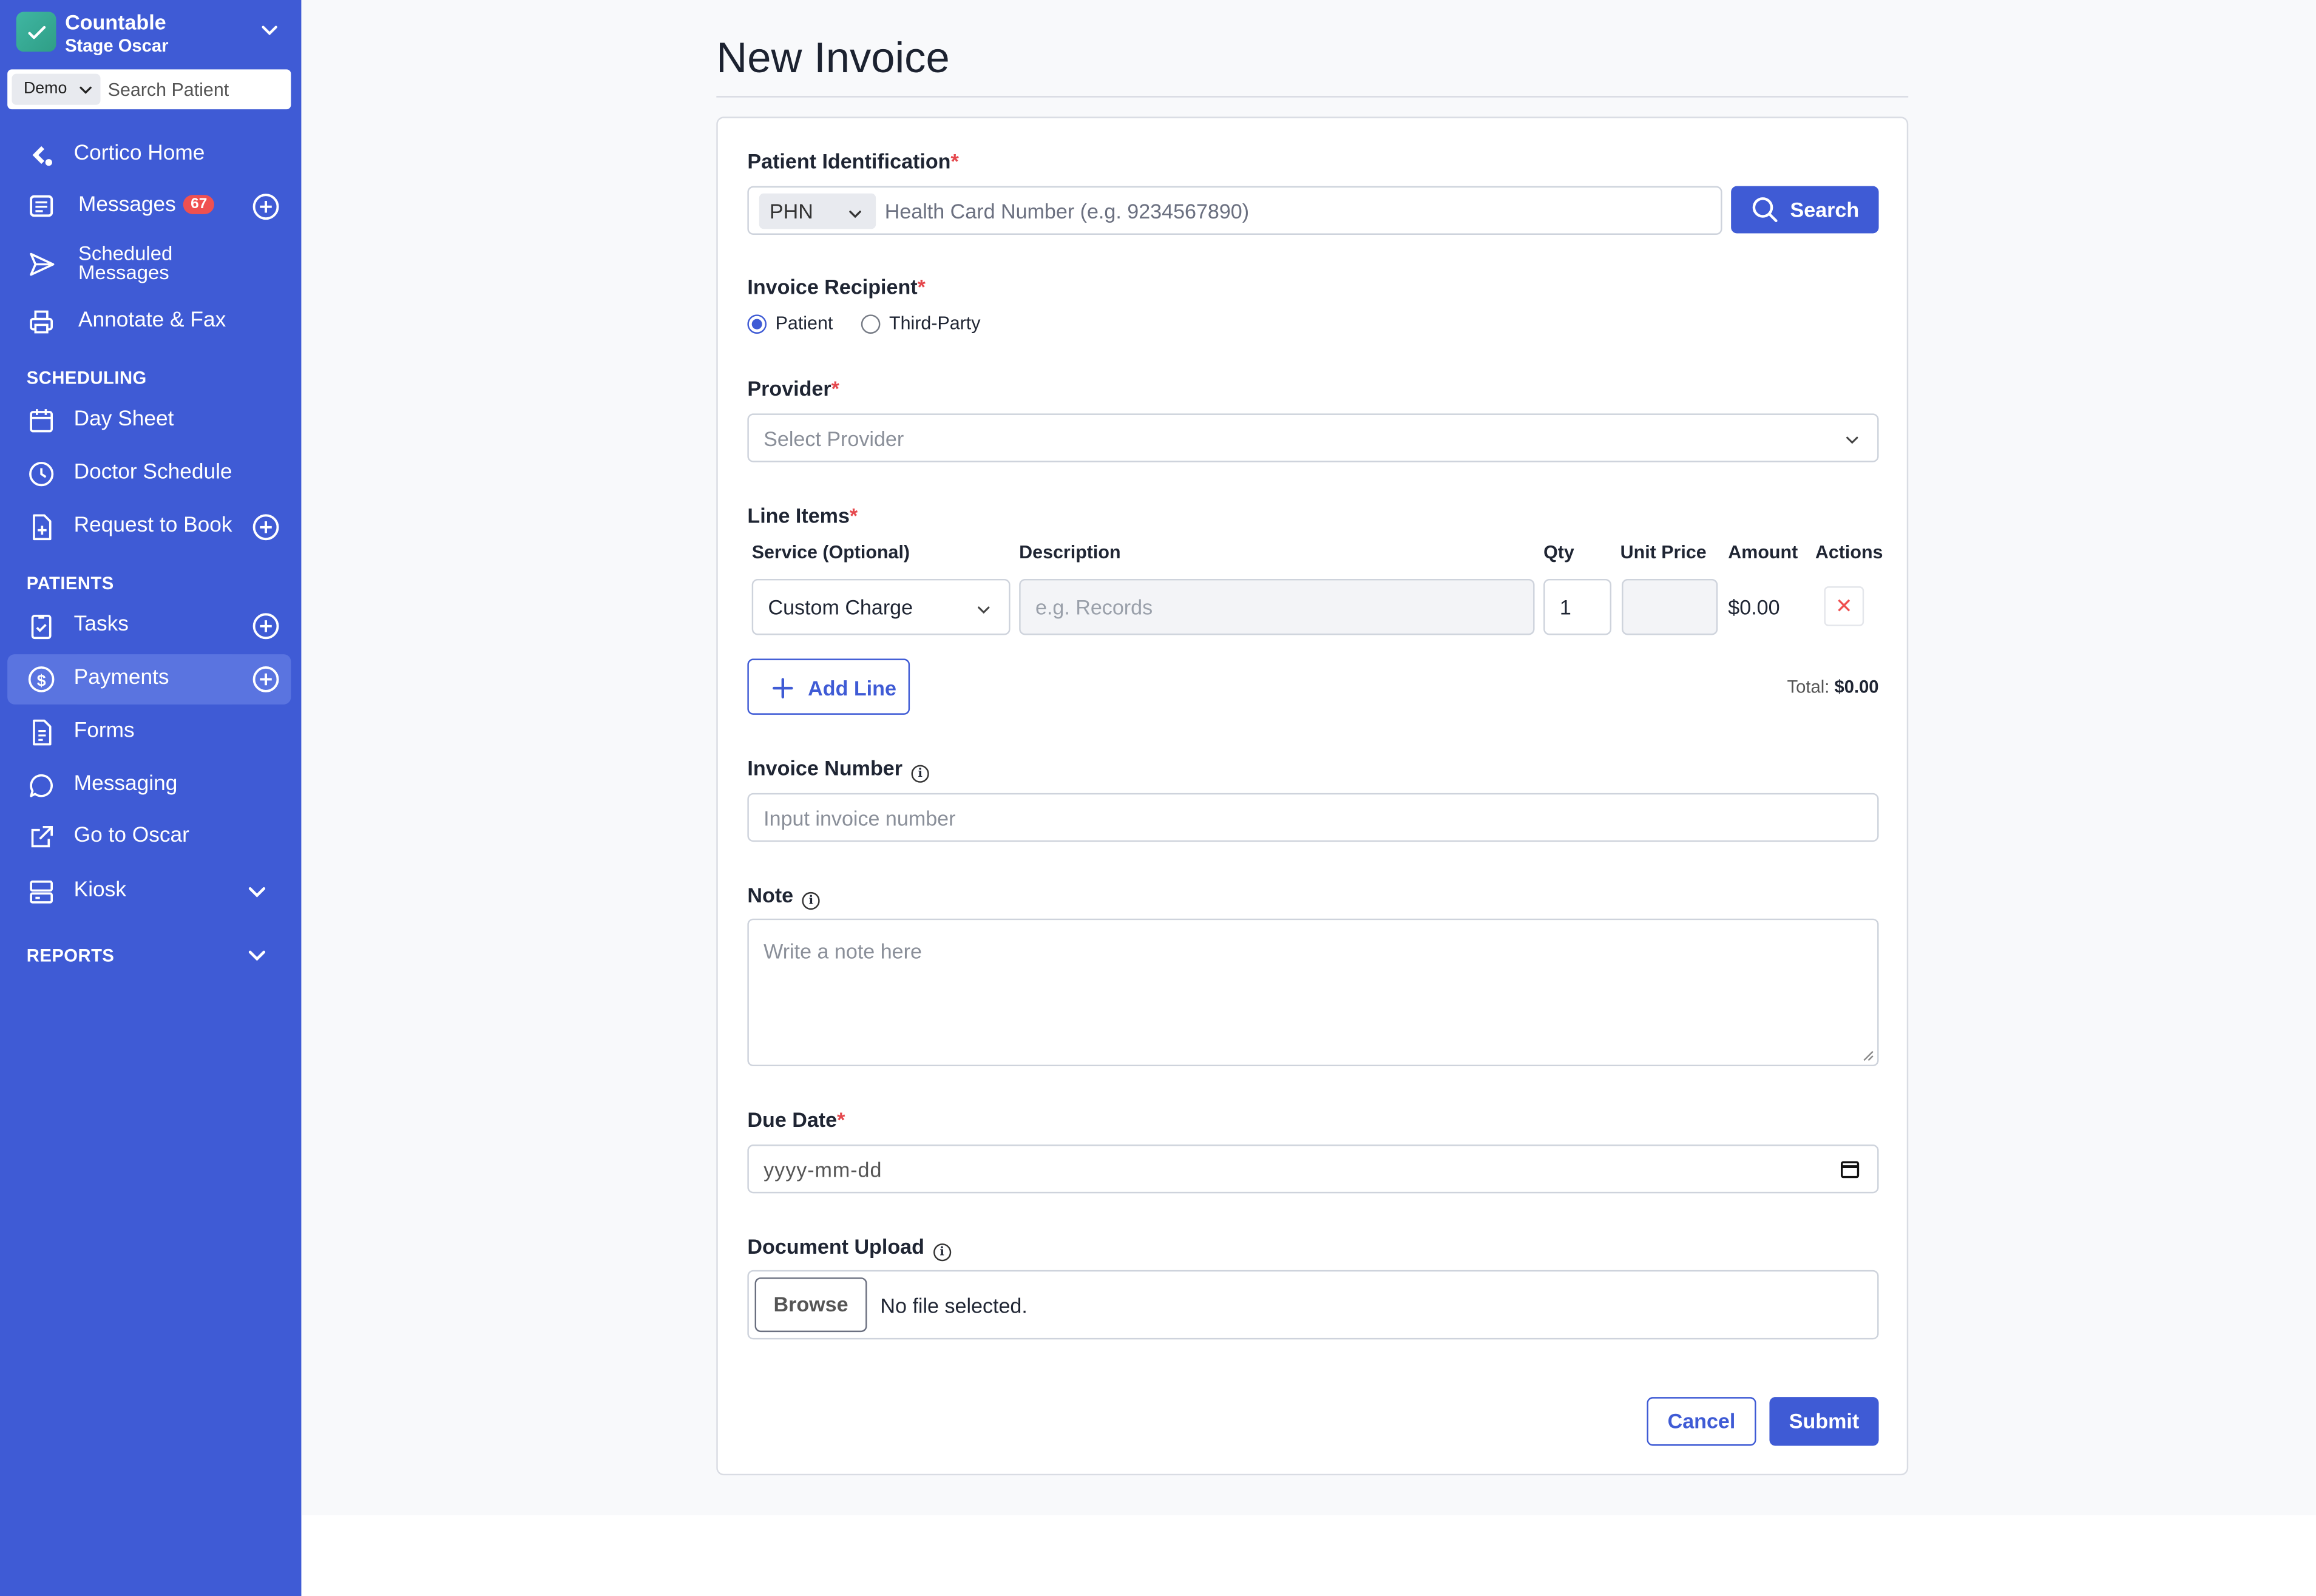  What do you see at coordinates (1765, 210) in the screenshot?
I see `search-icon` at bounding box center [1765, 210].